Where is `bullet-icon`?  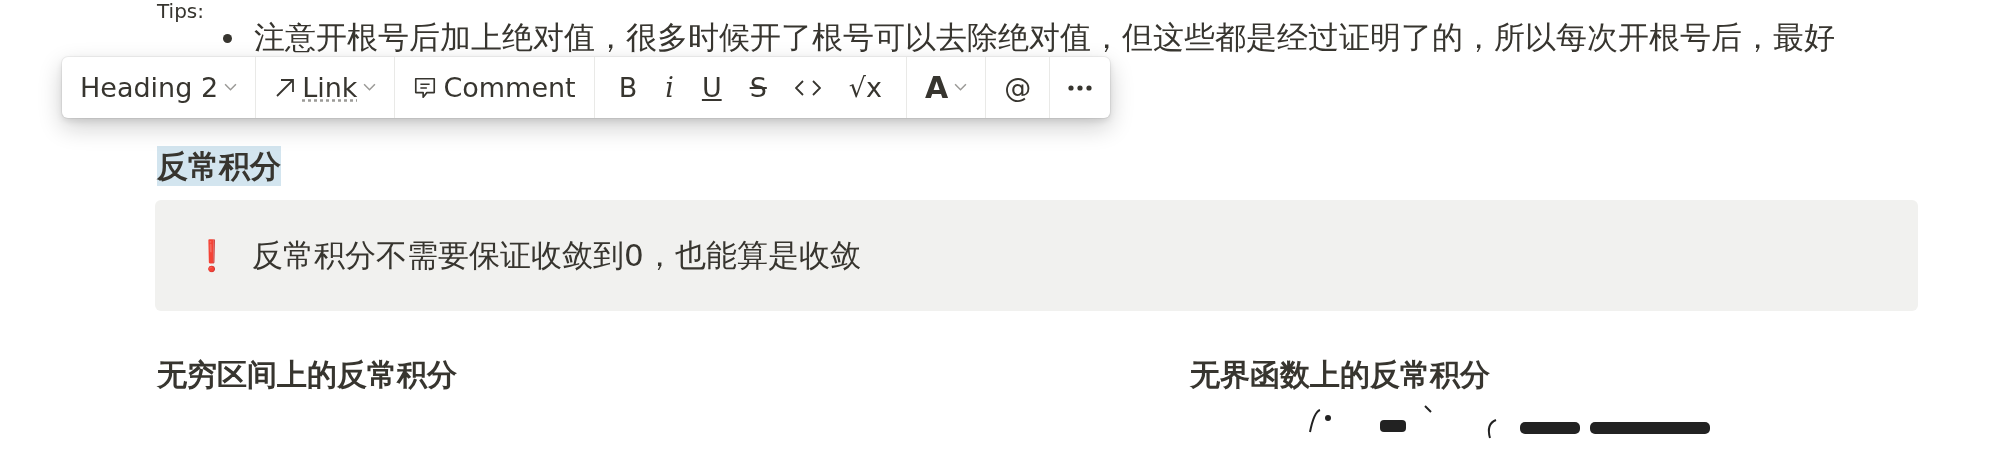 bullet-icon is located at coordinates (227, 38).